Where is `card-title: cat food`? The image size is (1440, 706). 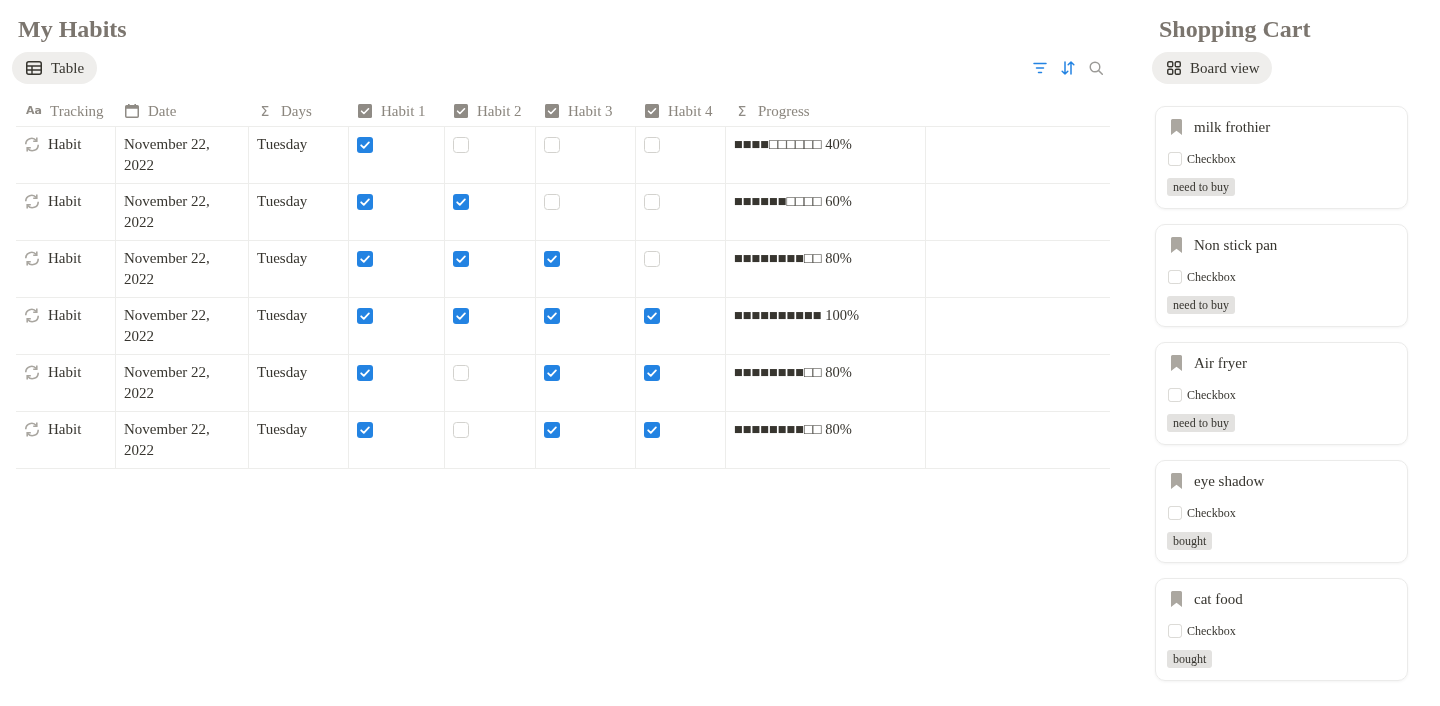
card-title: cat food is located at coordinates (1218, 599).